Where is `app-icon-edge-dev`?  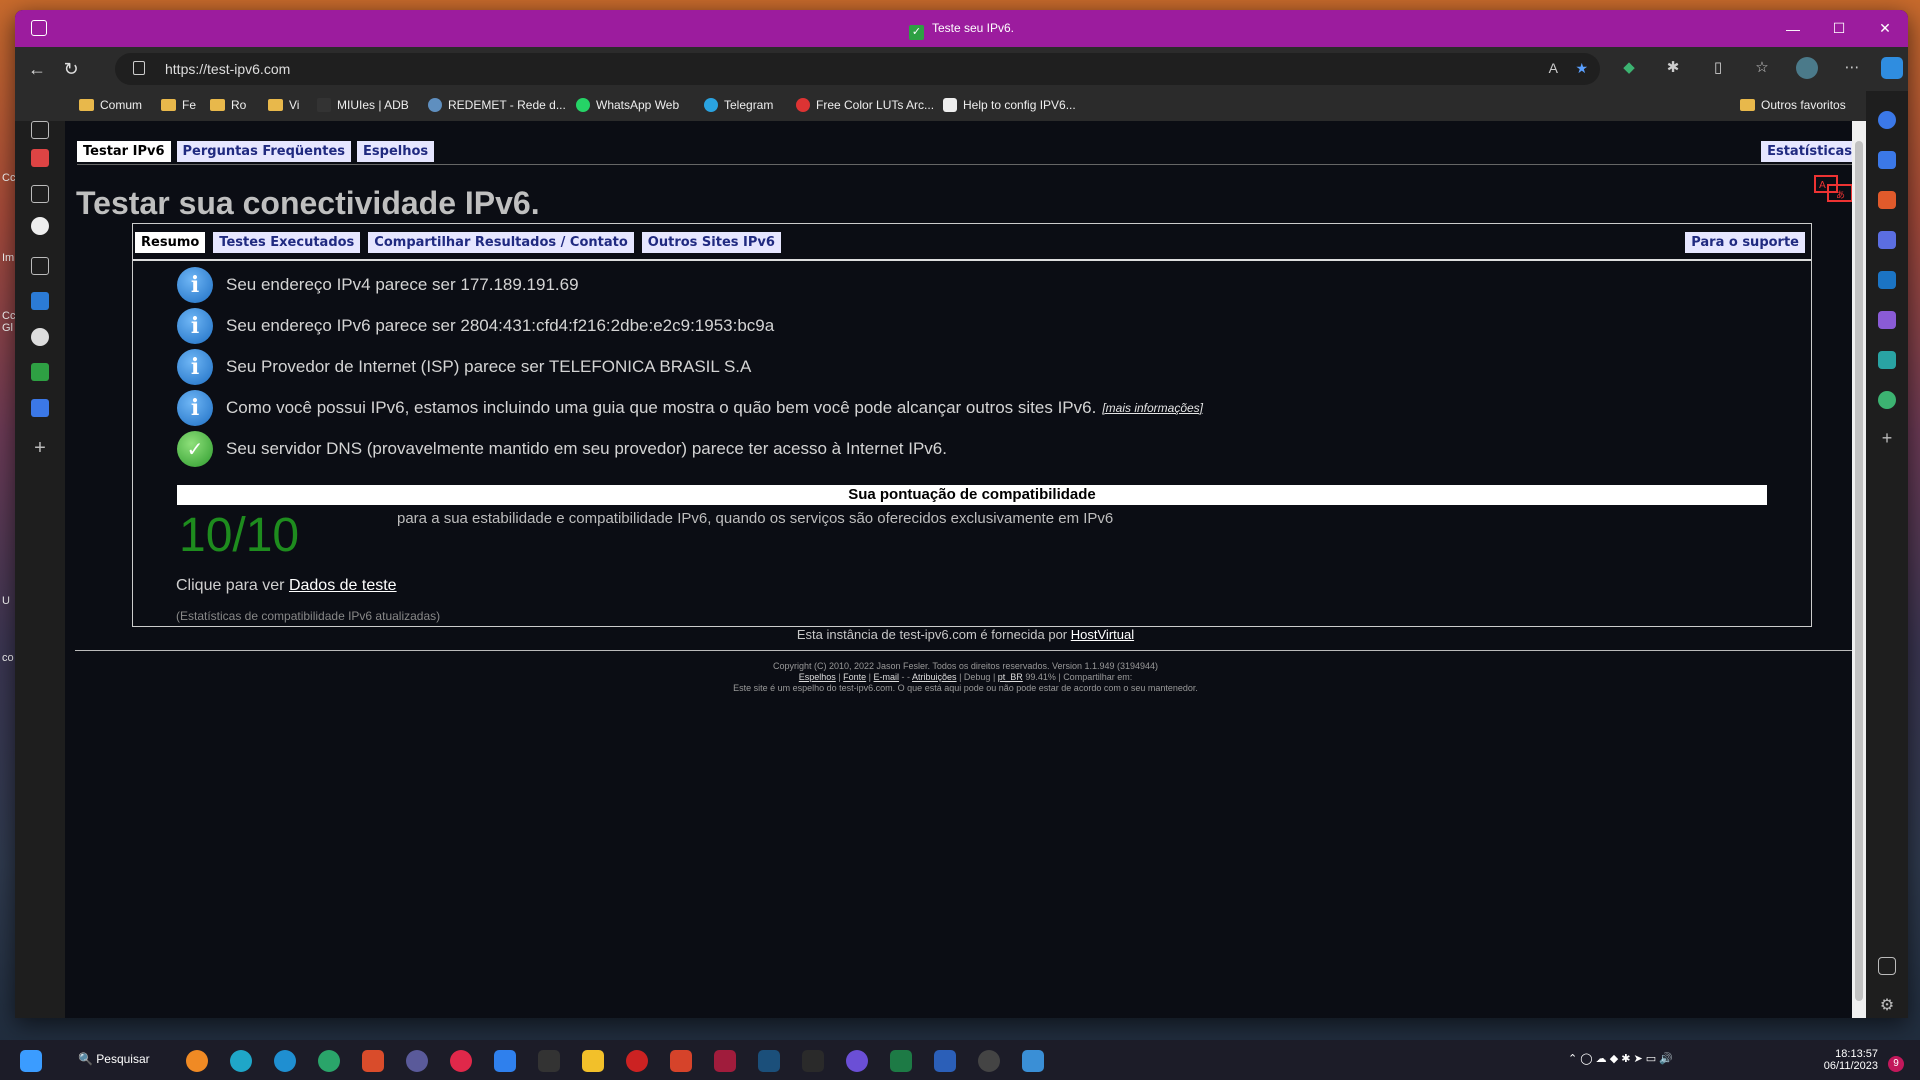
app-icon-edge-dev is located at coordinates (329, 1061).